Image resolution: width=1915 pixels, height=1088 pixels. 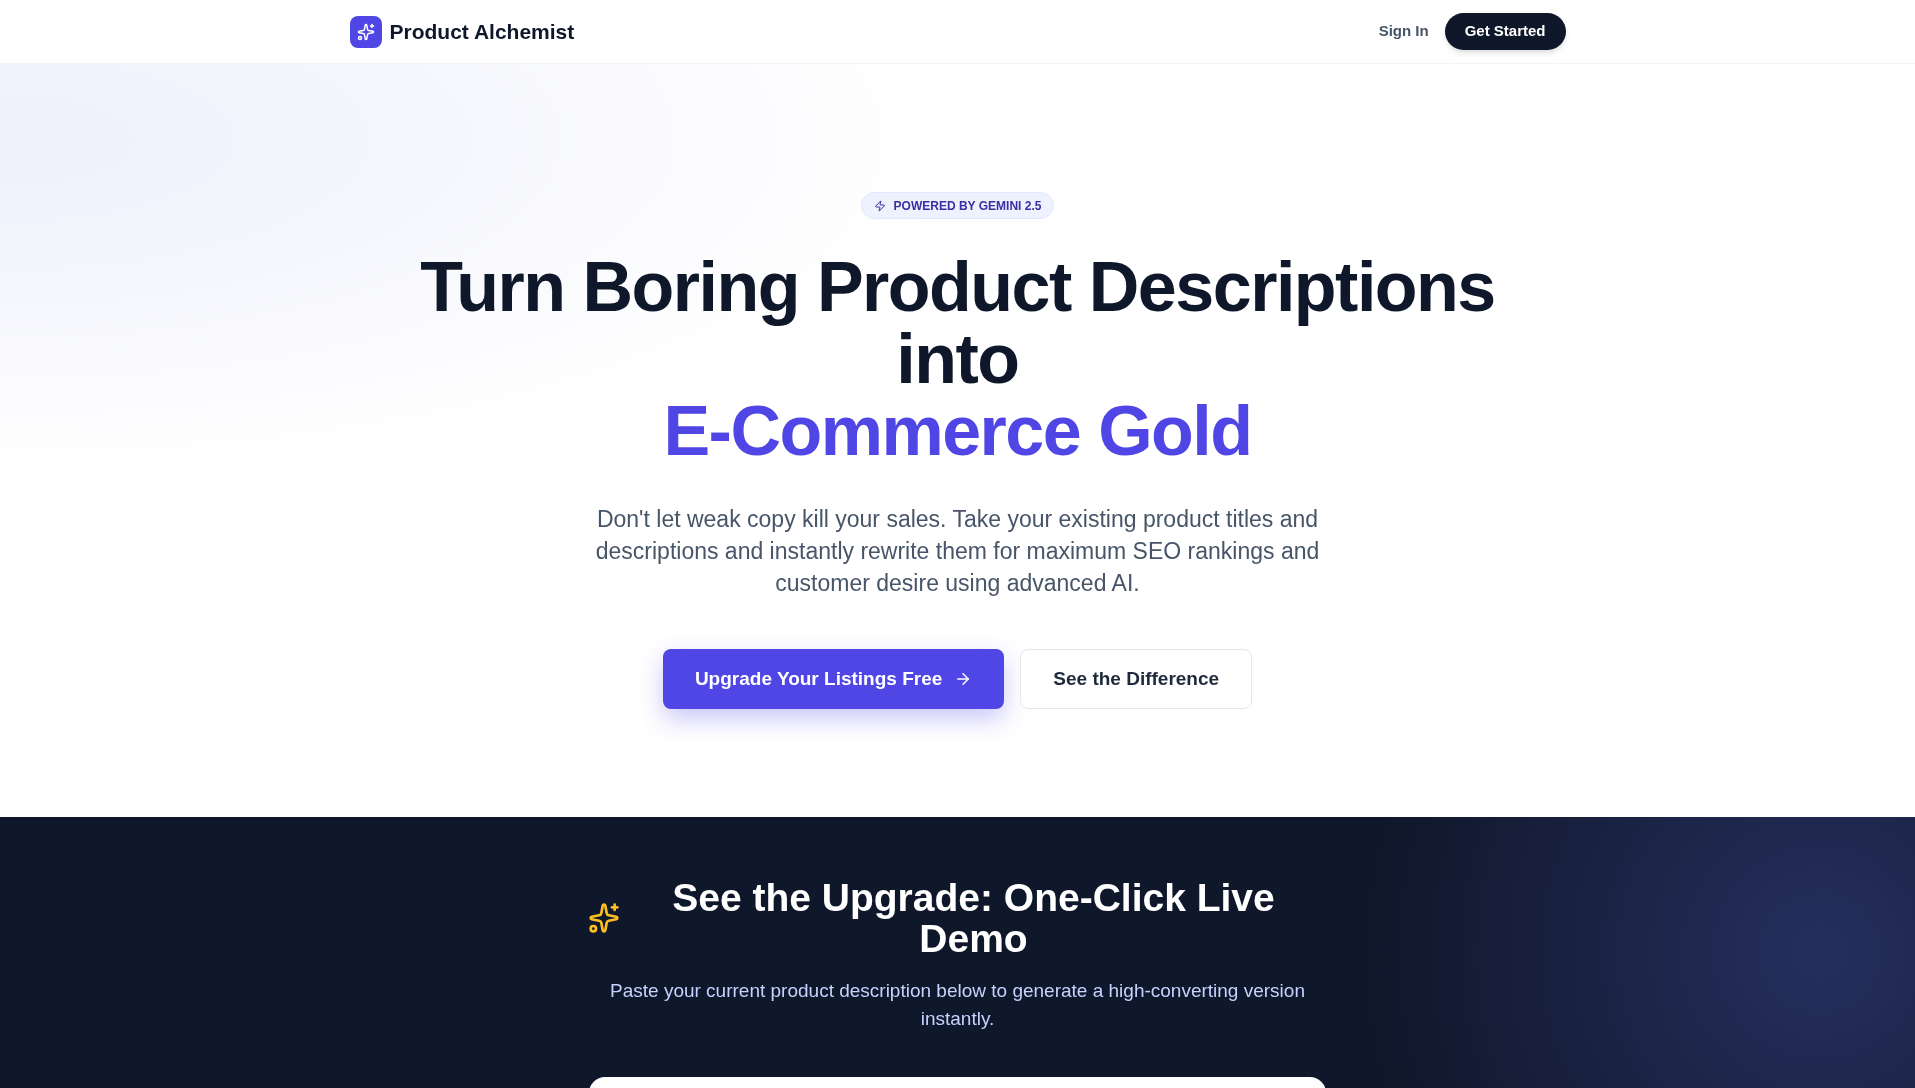 I want to click on hero-description: Don't let weak copy kill your sales. Take your existing product titles and descriptions and instantly rewrite them for maximum SEO rankings and customer desire using advanced AI., so click(x=957, y=551).